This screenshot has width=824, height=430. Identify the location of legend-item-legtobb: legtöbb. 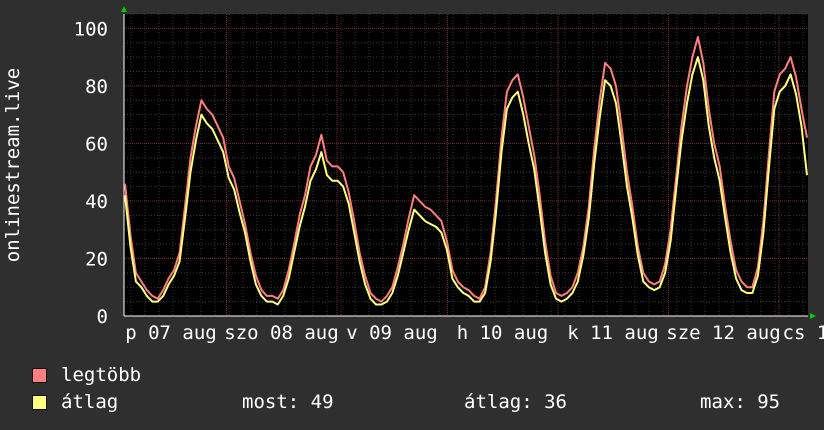
(86, 375).